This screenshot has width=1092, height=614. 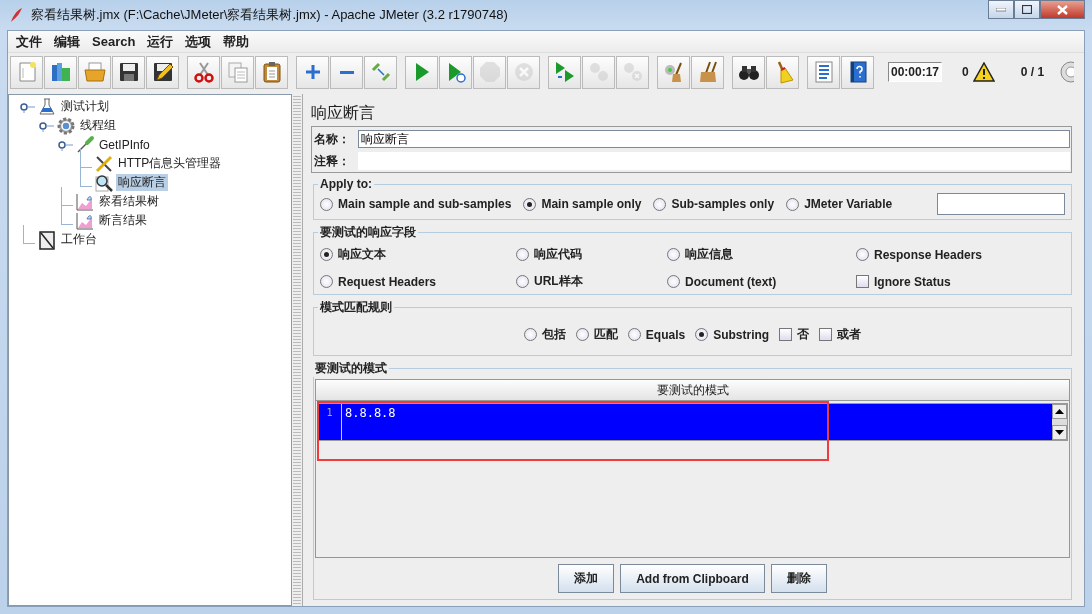 What do you see at coordinates (731, 281) in the screenshot?
I see `option-label: Document (text)` at bounding box center [731, 281].